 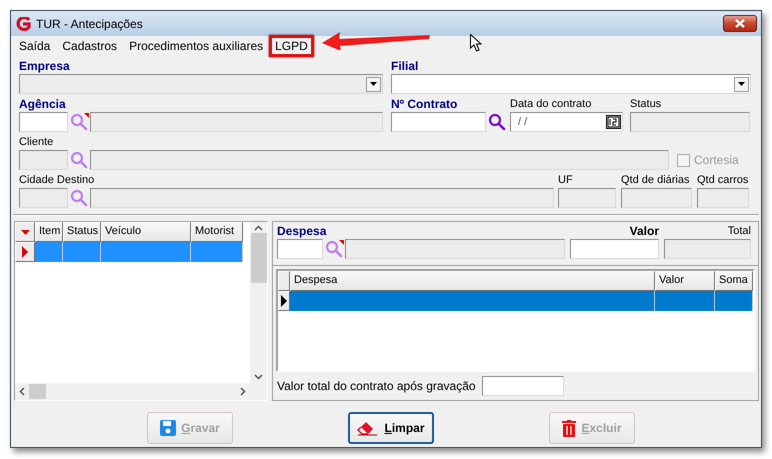 I want to click on close-icon, so click(x=740, y=23).